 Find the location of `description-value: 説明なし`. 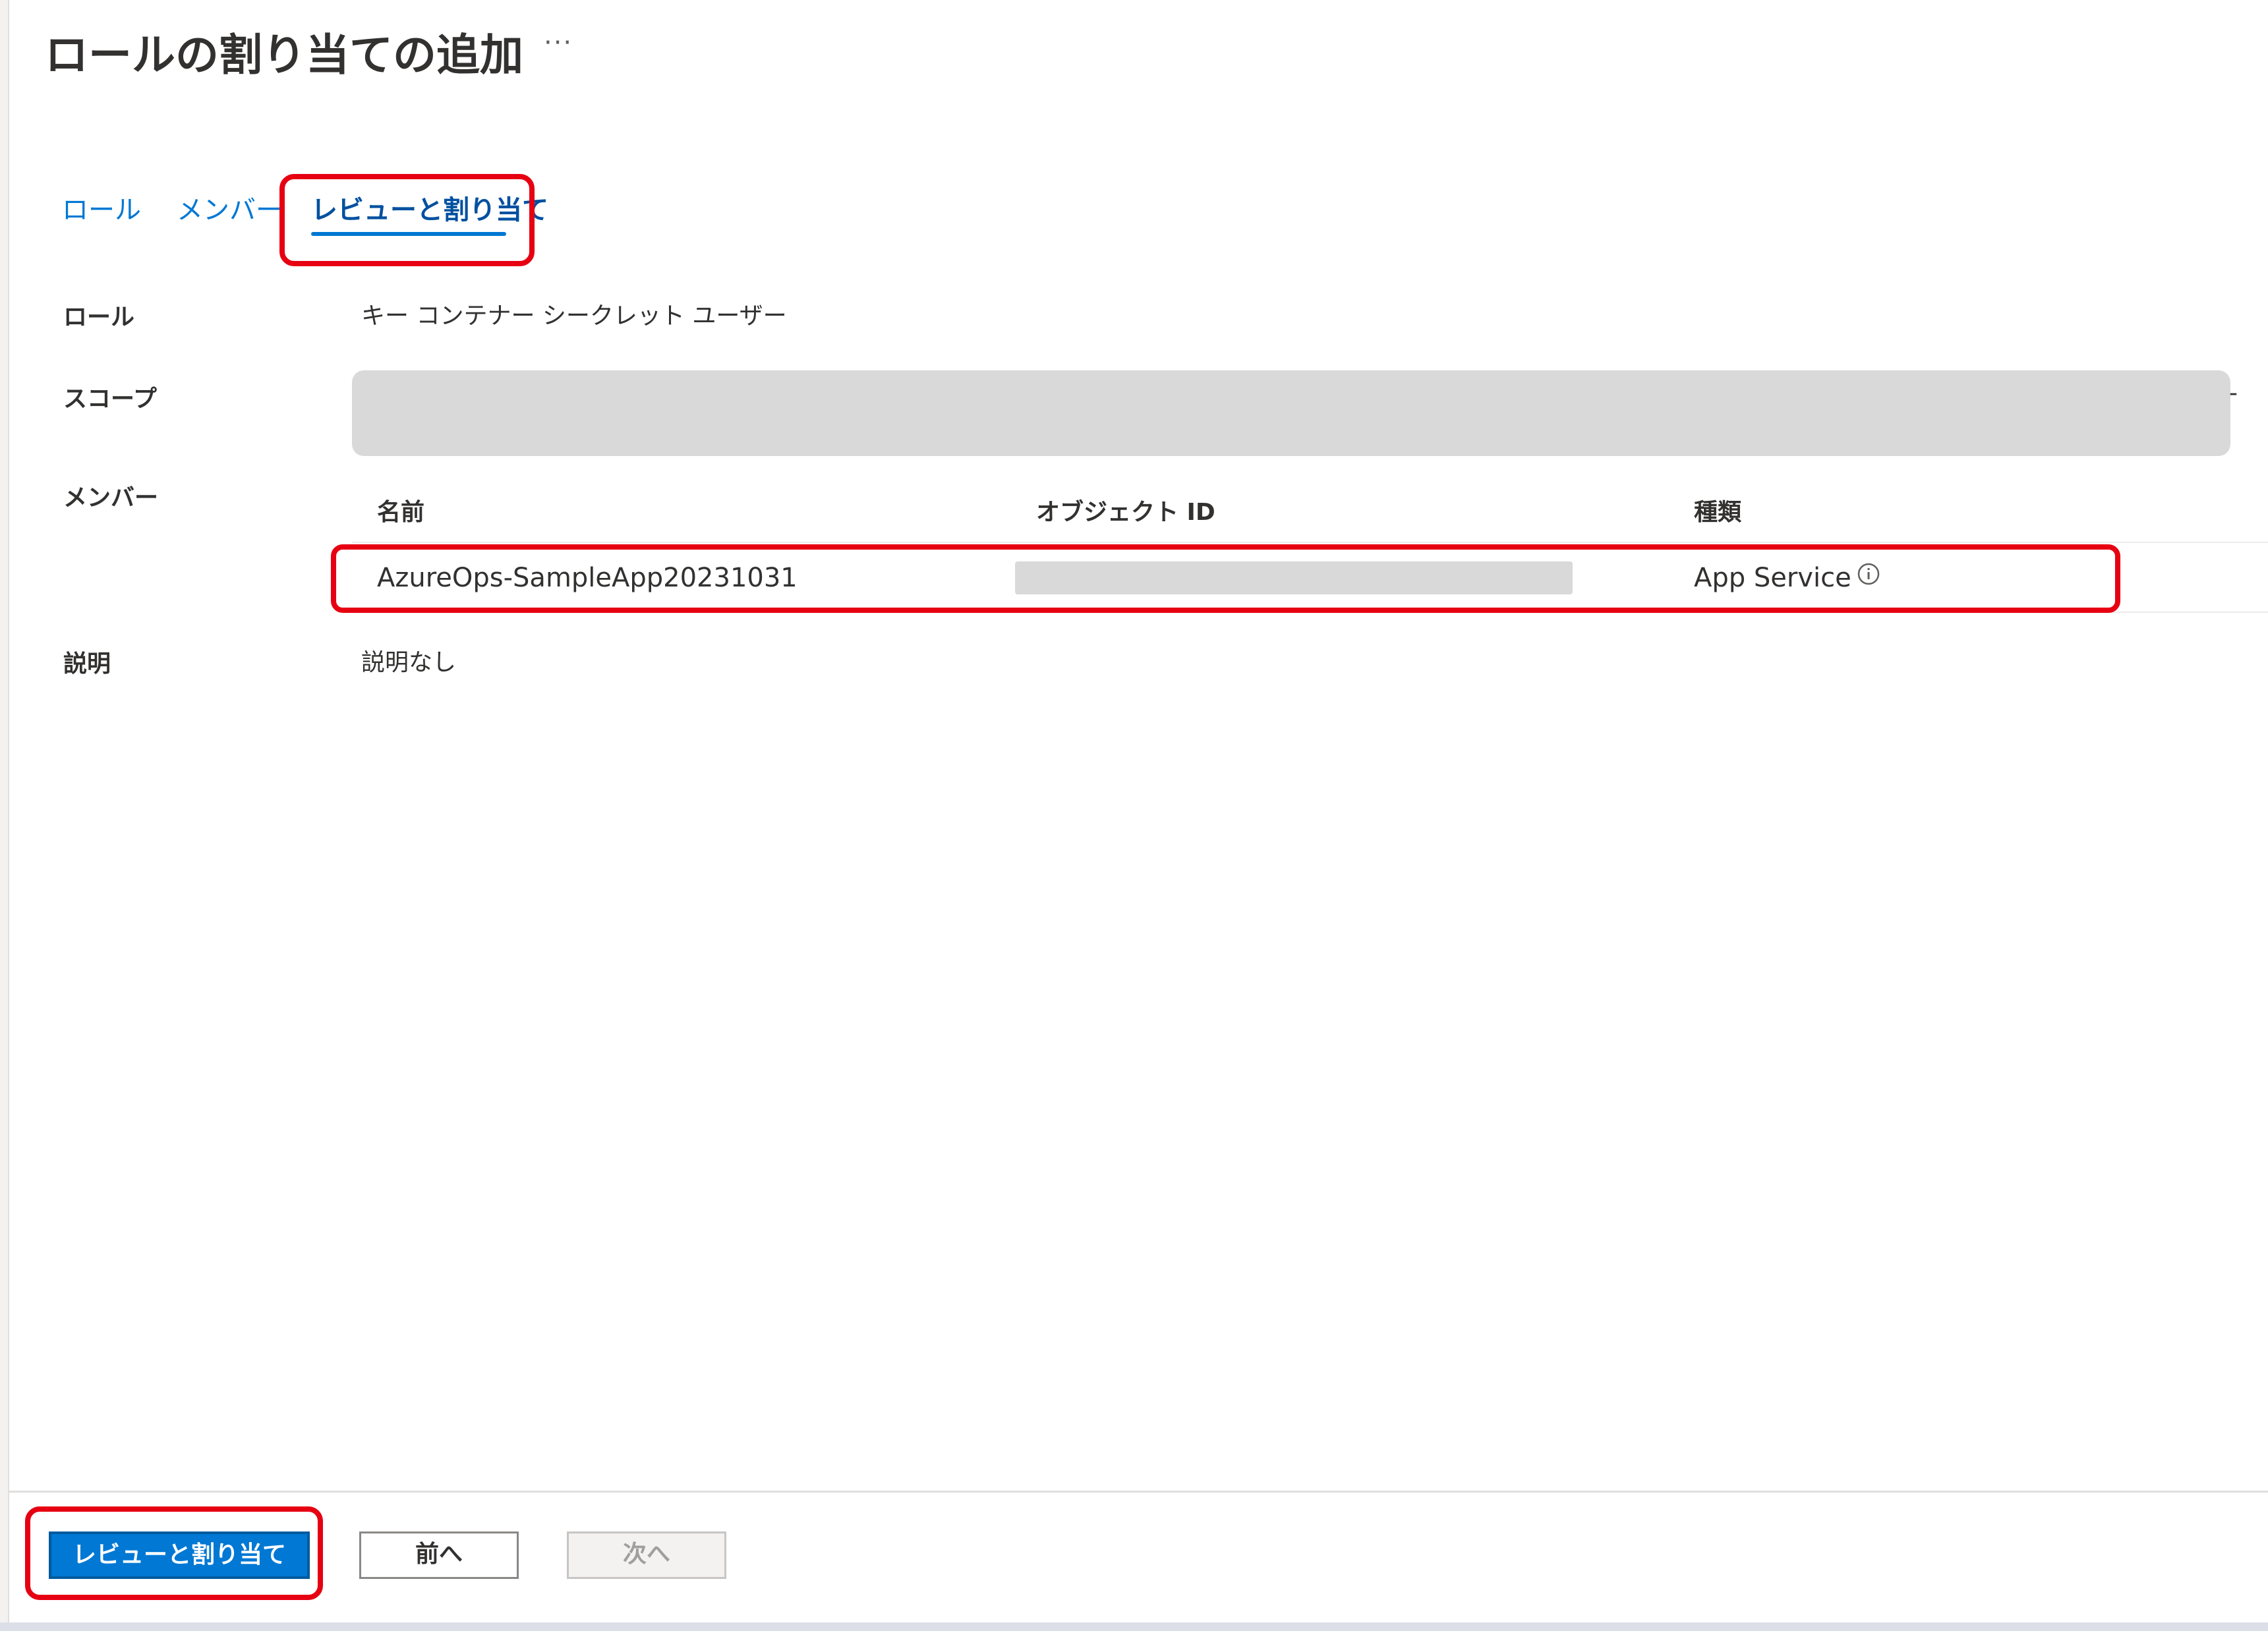

description-value: 説明なし is located at coordinates (409, 662).